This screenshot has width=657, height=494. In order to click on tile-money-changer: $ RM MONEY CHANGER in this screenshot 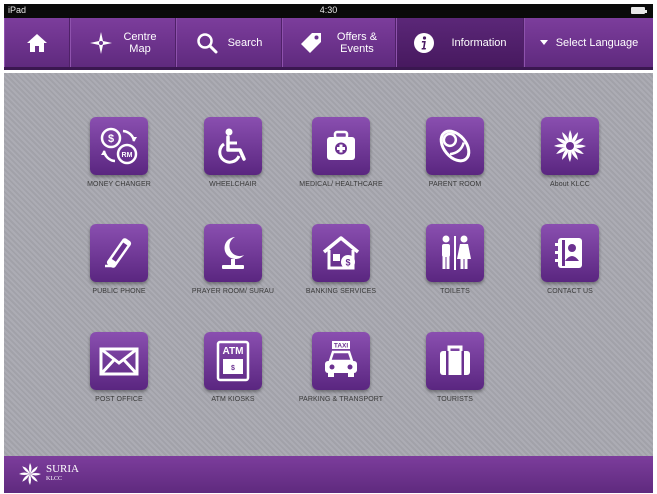, I will do `click(119, 153)`.